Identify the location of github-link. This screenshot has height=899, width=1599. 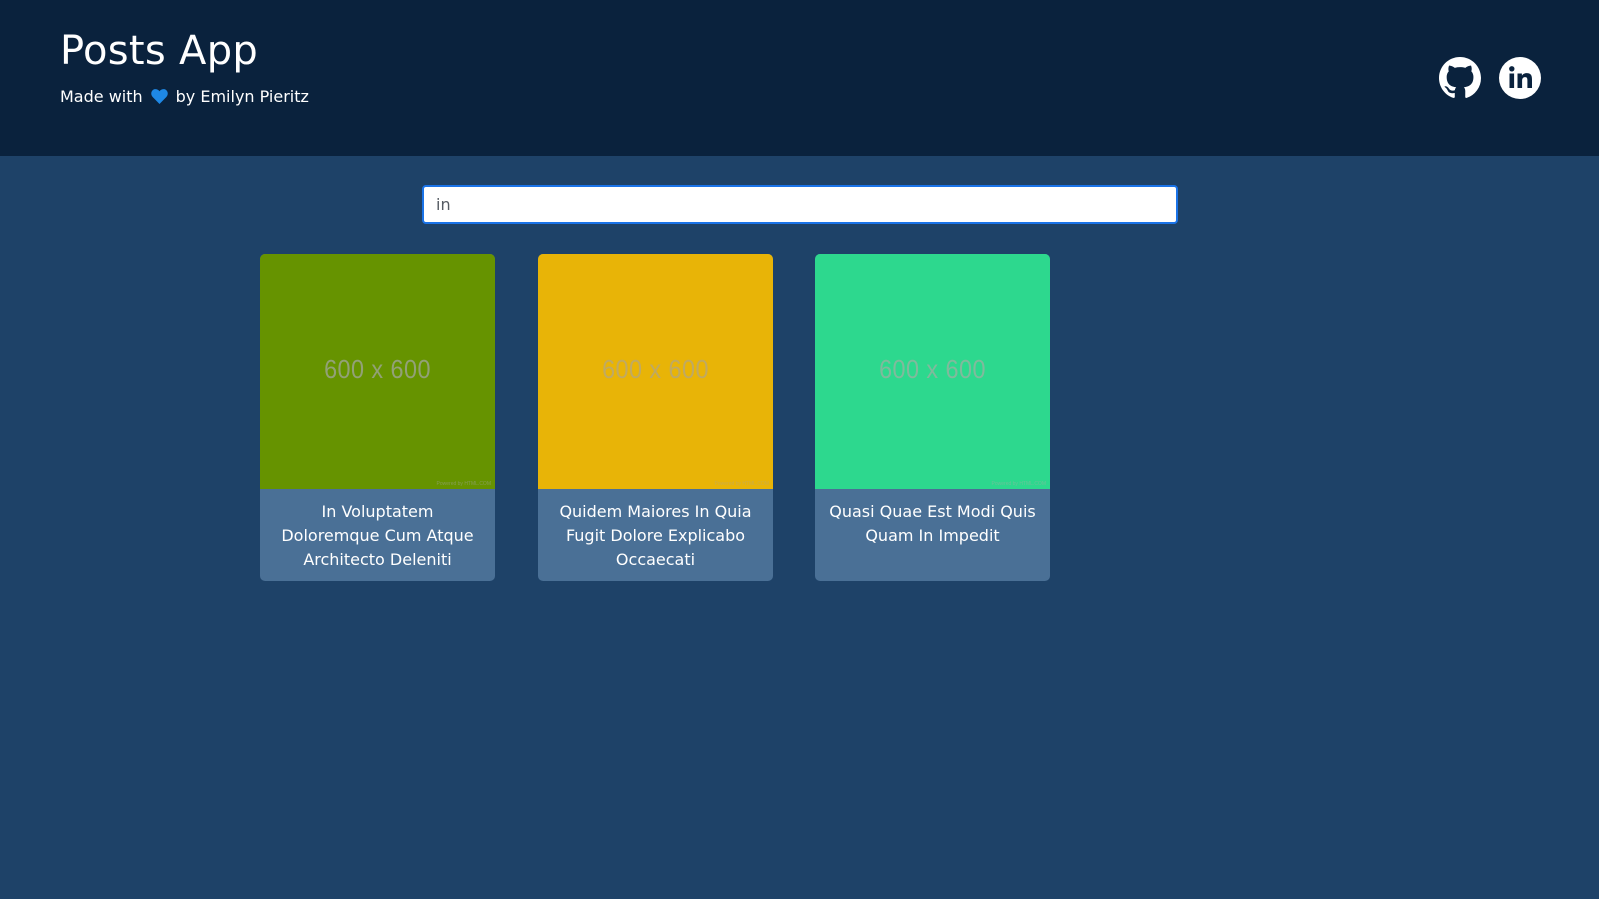
(1460, 78).